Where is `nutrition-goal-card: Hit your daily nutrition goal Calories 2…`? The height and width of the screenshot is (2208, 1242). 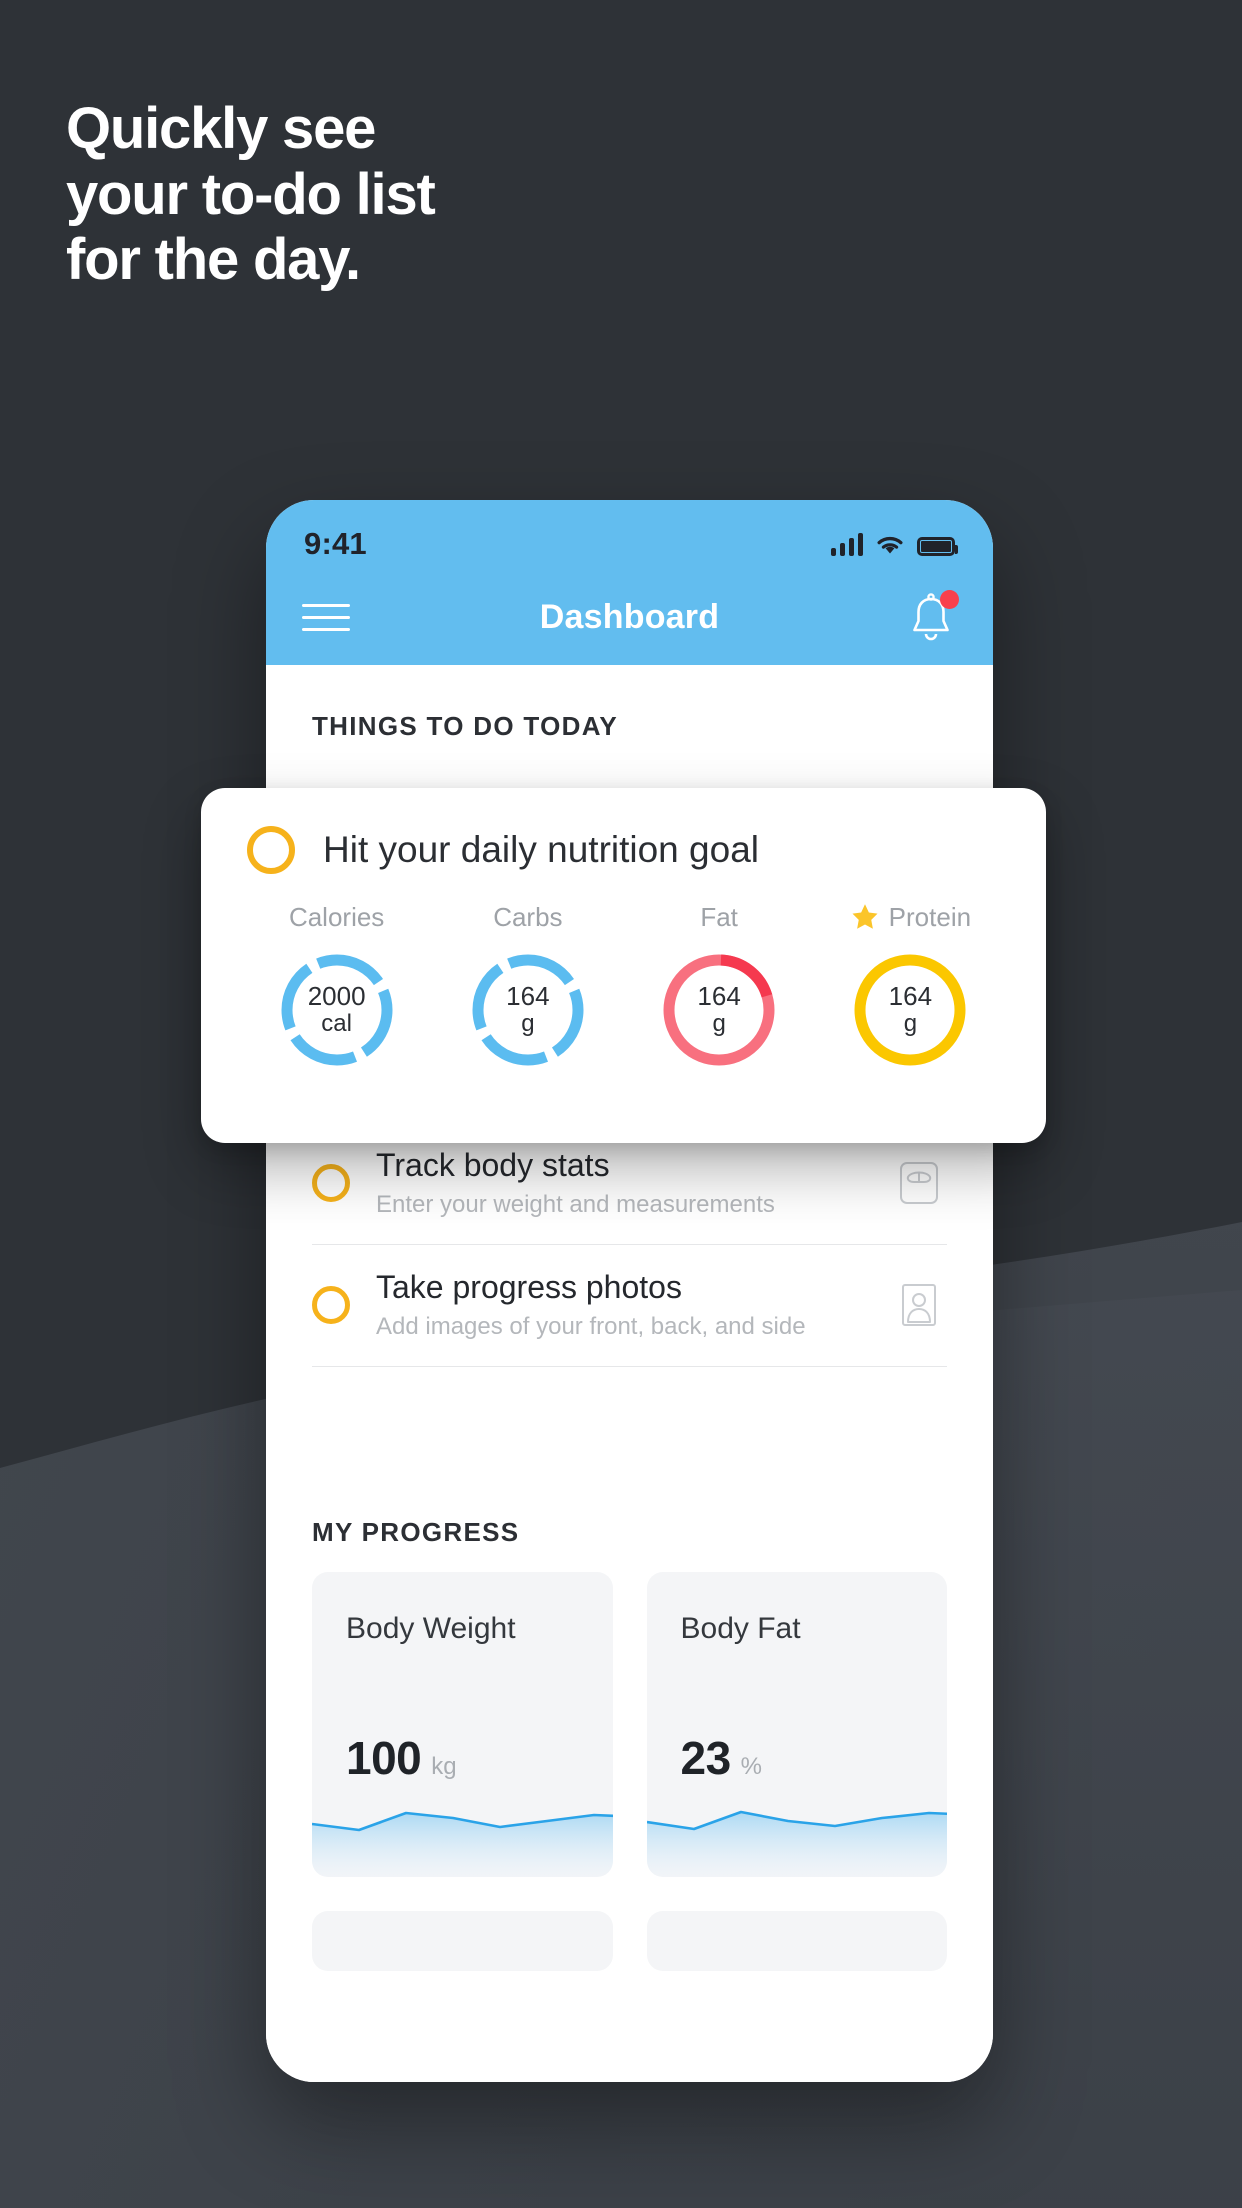 nutrition-goal-card: Hit your daily nutrition goal Calories 2… is located at coordinates (623, 965).